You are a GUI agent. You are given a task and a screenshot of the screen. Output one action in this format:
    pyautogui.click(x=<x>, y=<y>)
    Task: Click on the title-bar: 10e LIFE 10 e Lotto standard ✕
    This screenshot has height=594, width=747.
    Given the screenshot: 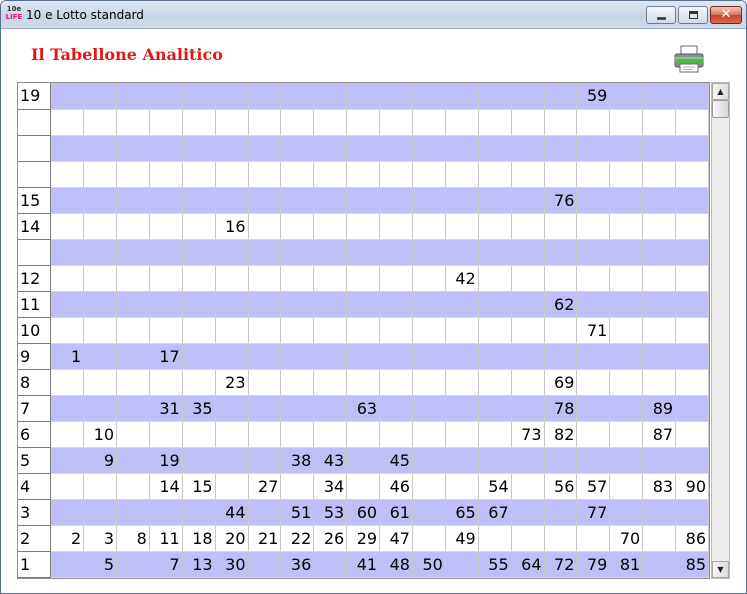 What is the action you would take?
    pyautogui.click(x=373, y=15)
    